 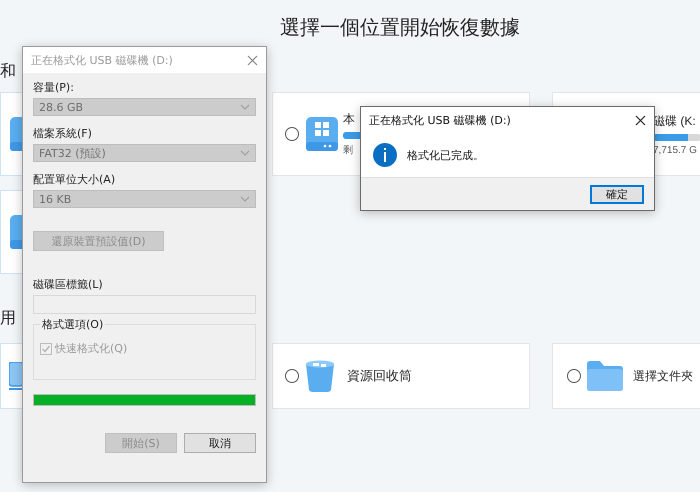 I want to click on location-name: 資源回收筒, so click(x=379, y=376).